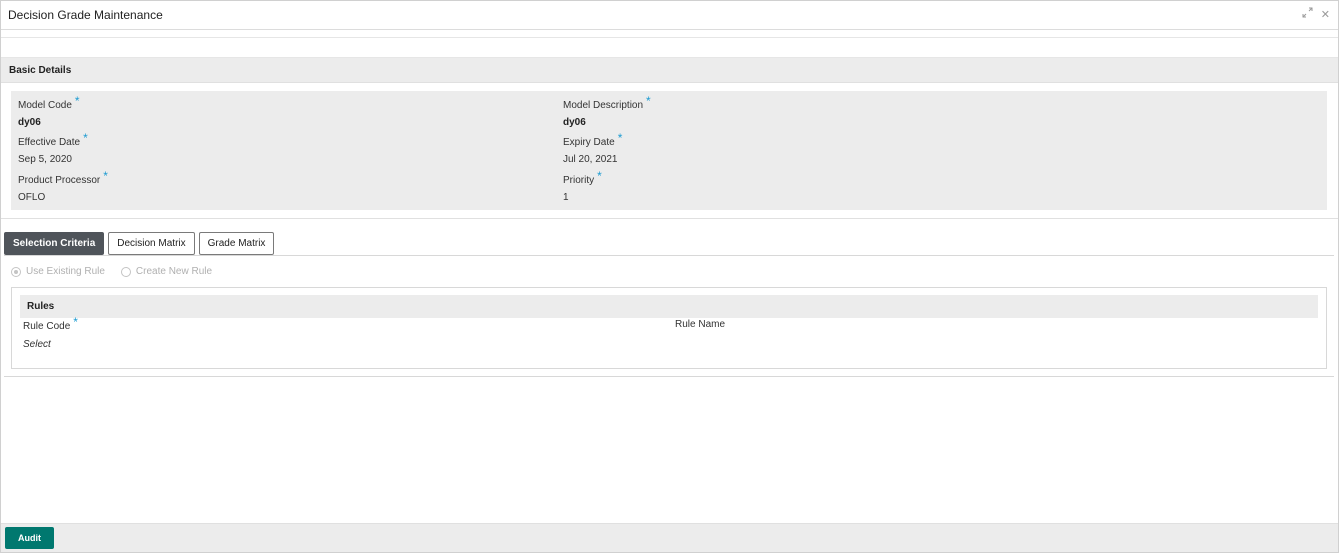  Describe the element at coordinates (236, 243) in the screenshot. I see `tab-grade-matrix: Grade Matrix` at that location.